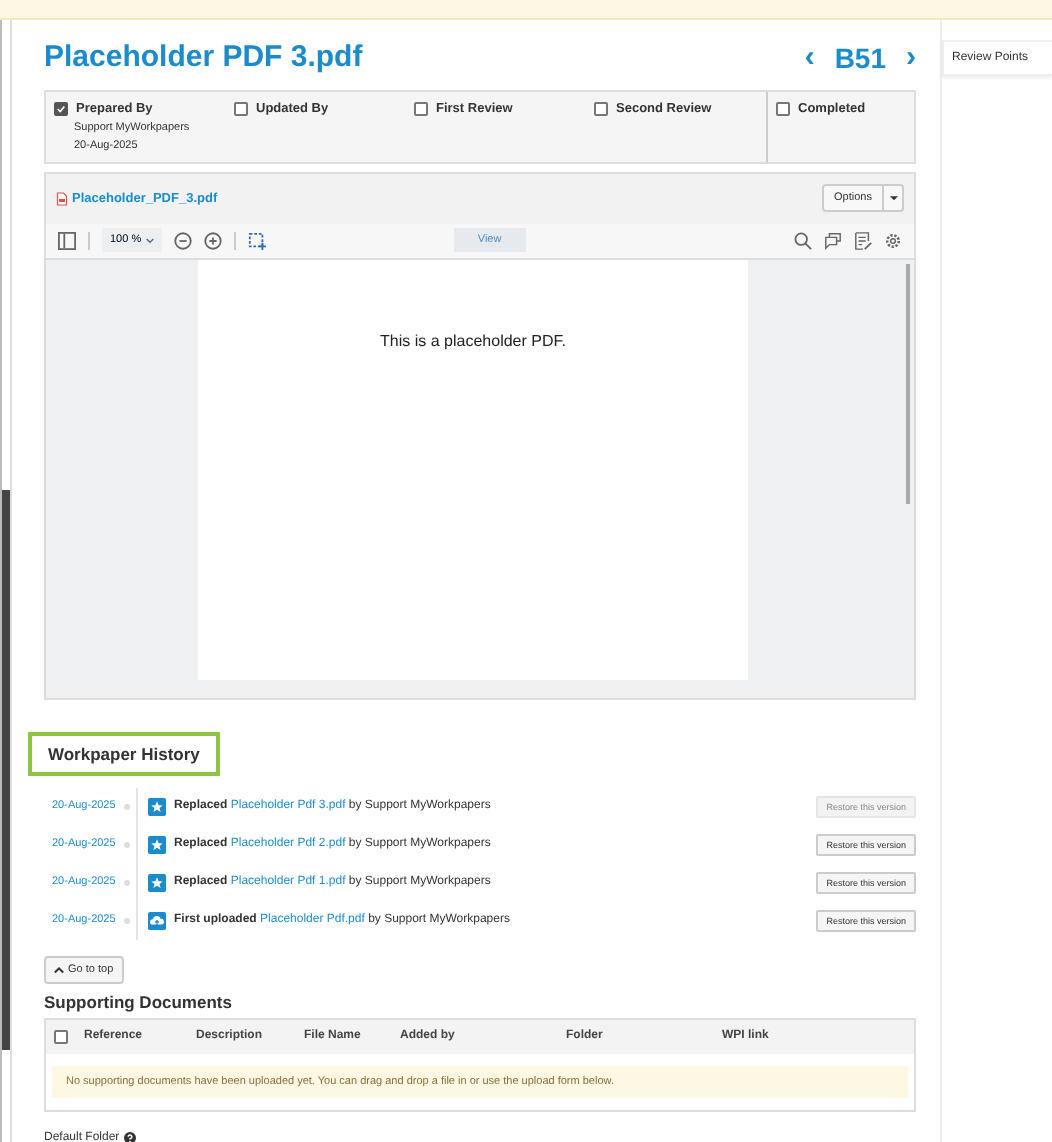 The height and width of the screenshot is (1142, 1052). I want to click on notes-icon, so click(863, 240).